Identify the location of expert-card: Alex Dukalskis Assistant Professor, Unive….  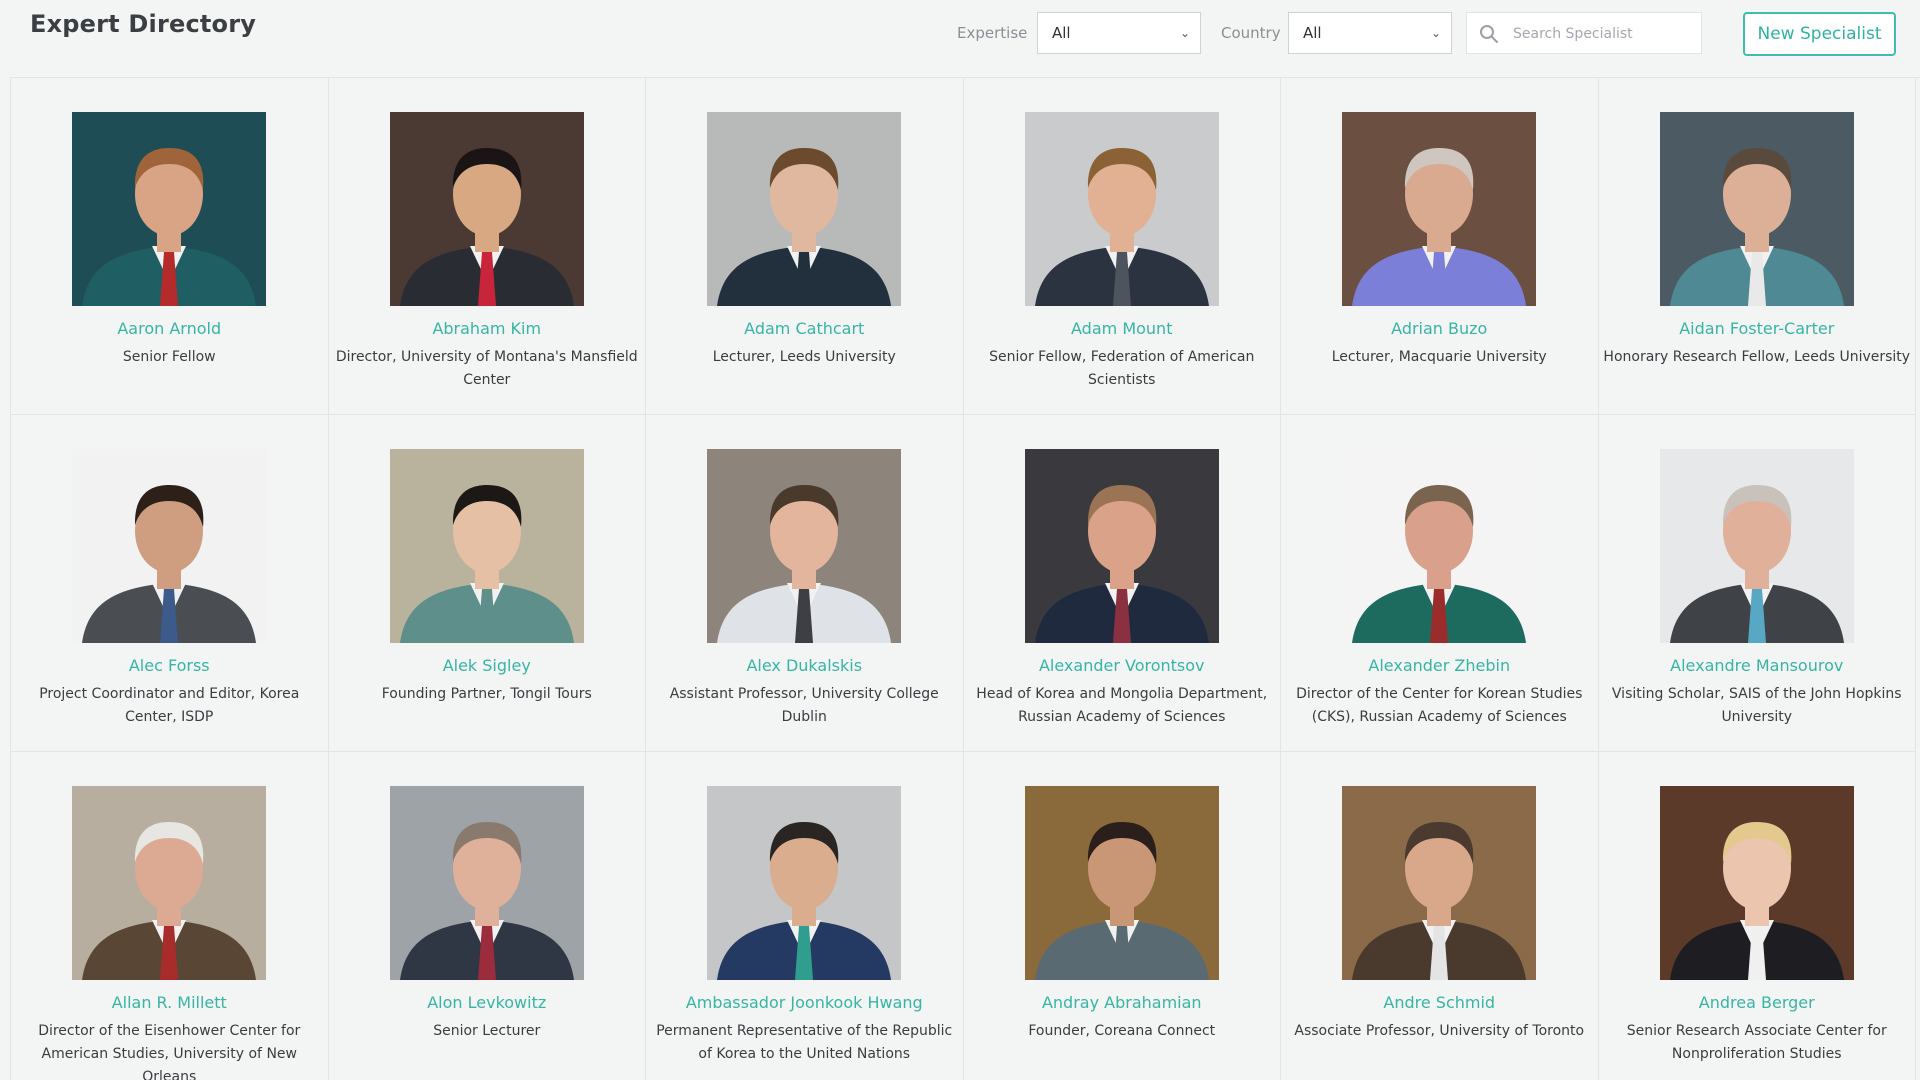
(805, 583).